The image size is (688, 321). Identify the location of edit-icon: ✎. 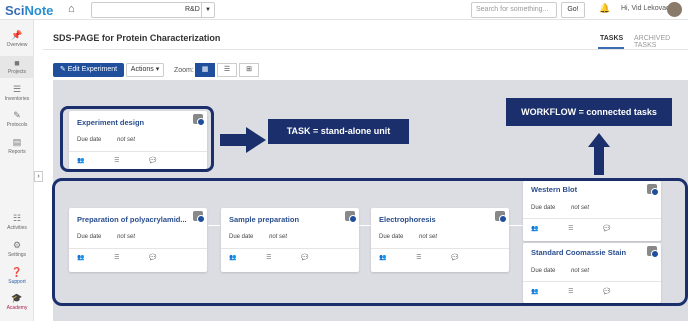
(17, 115).